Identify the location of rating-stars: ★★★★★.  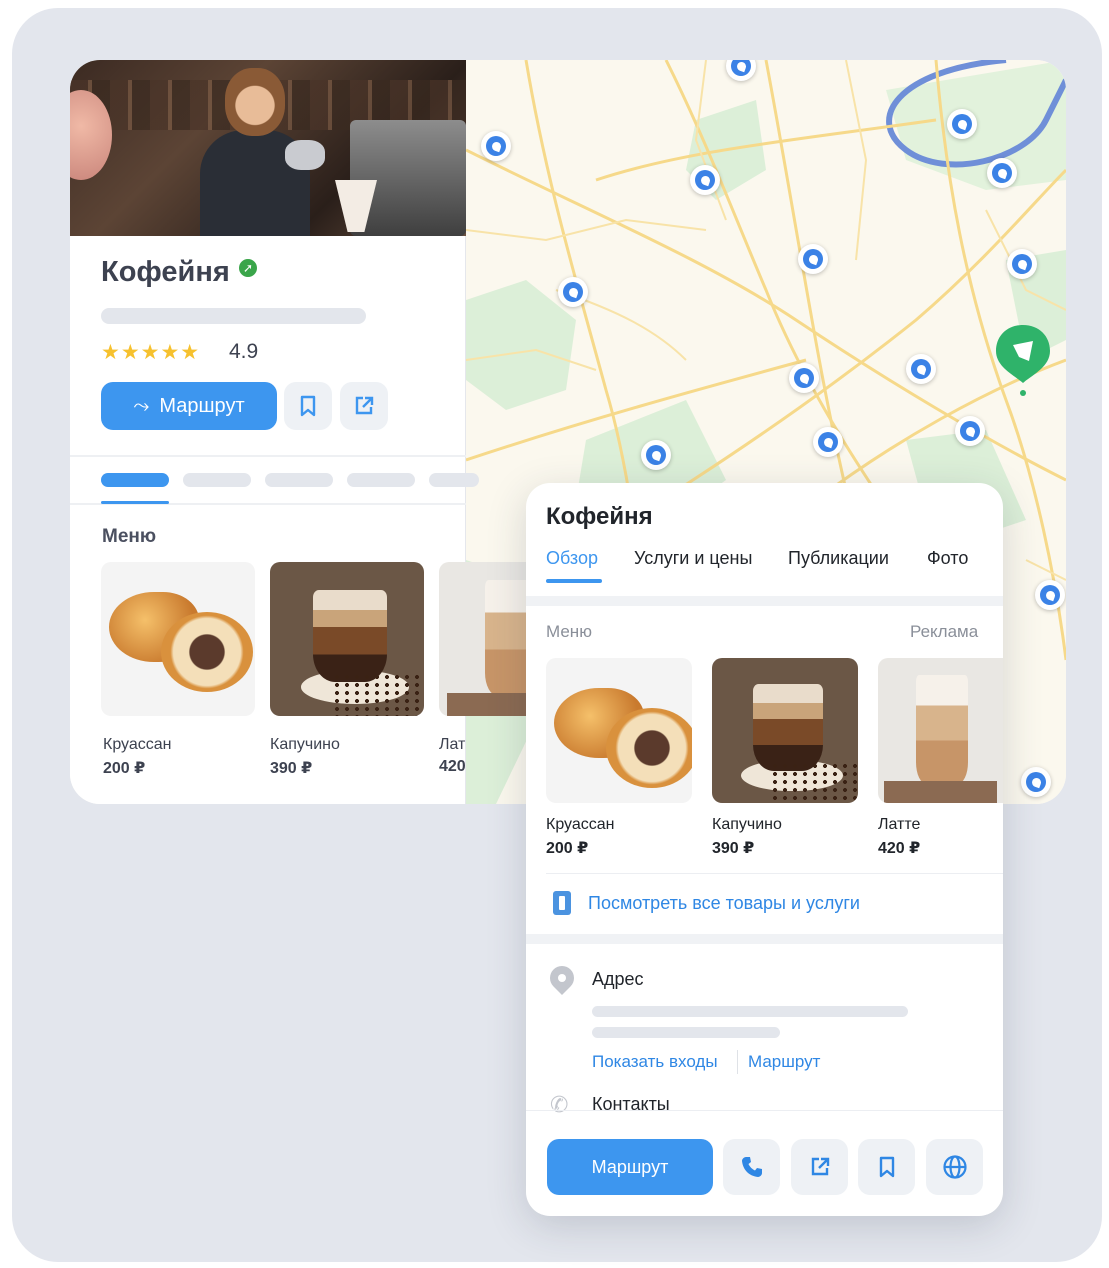
(151, 352).